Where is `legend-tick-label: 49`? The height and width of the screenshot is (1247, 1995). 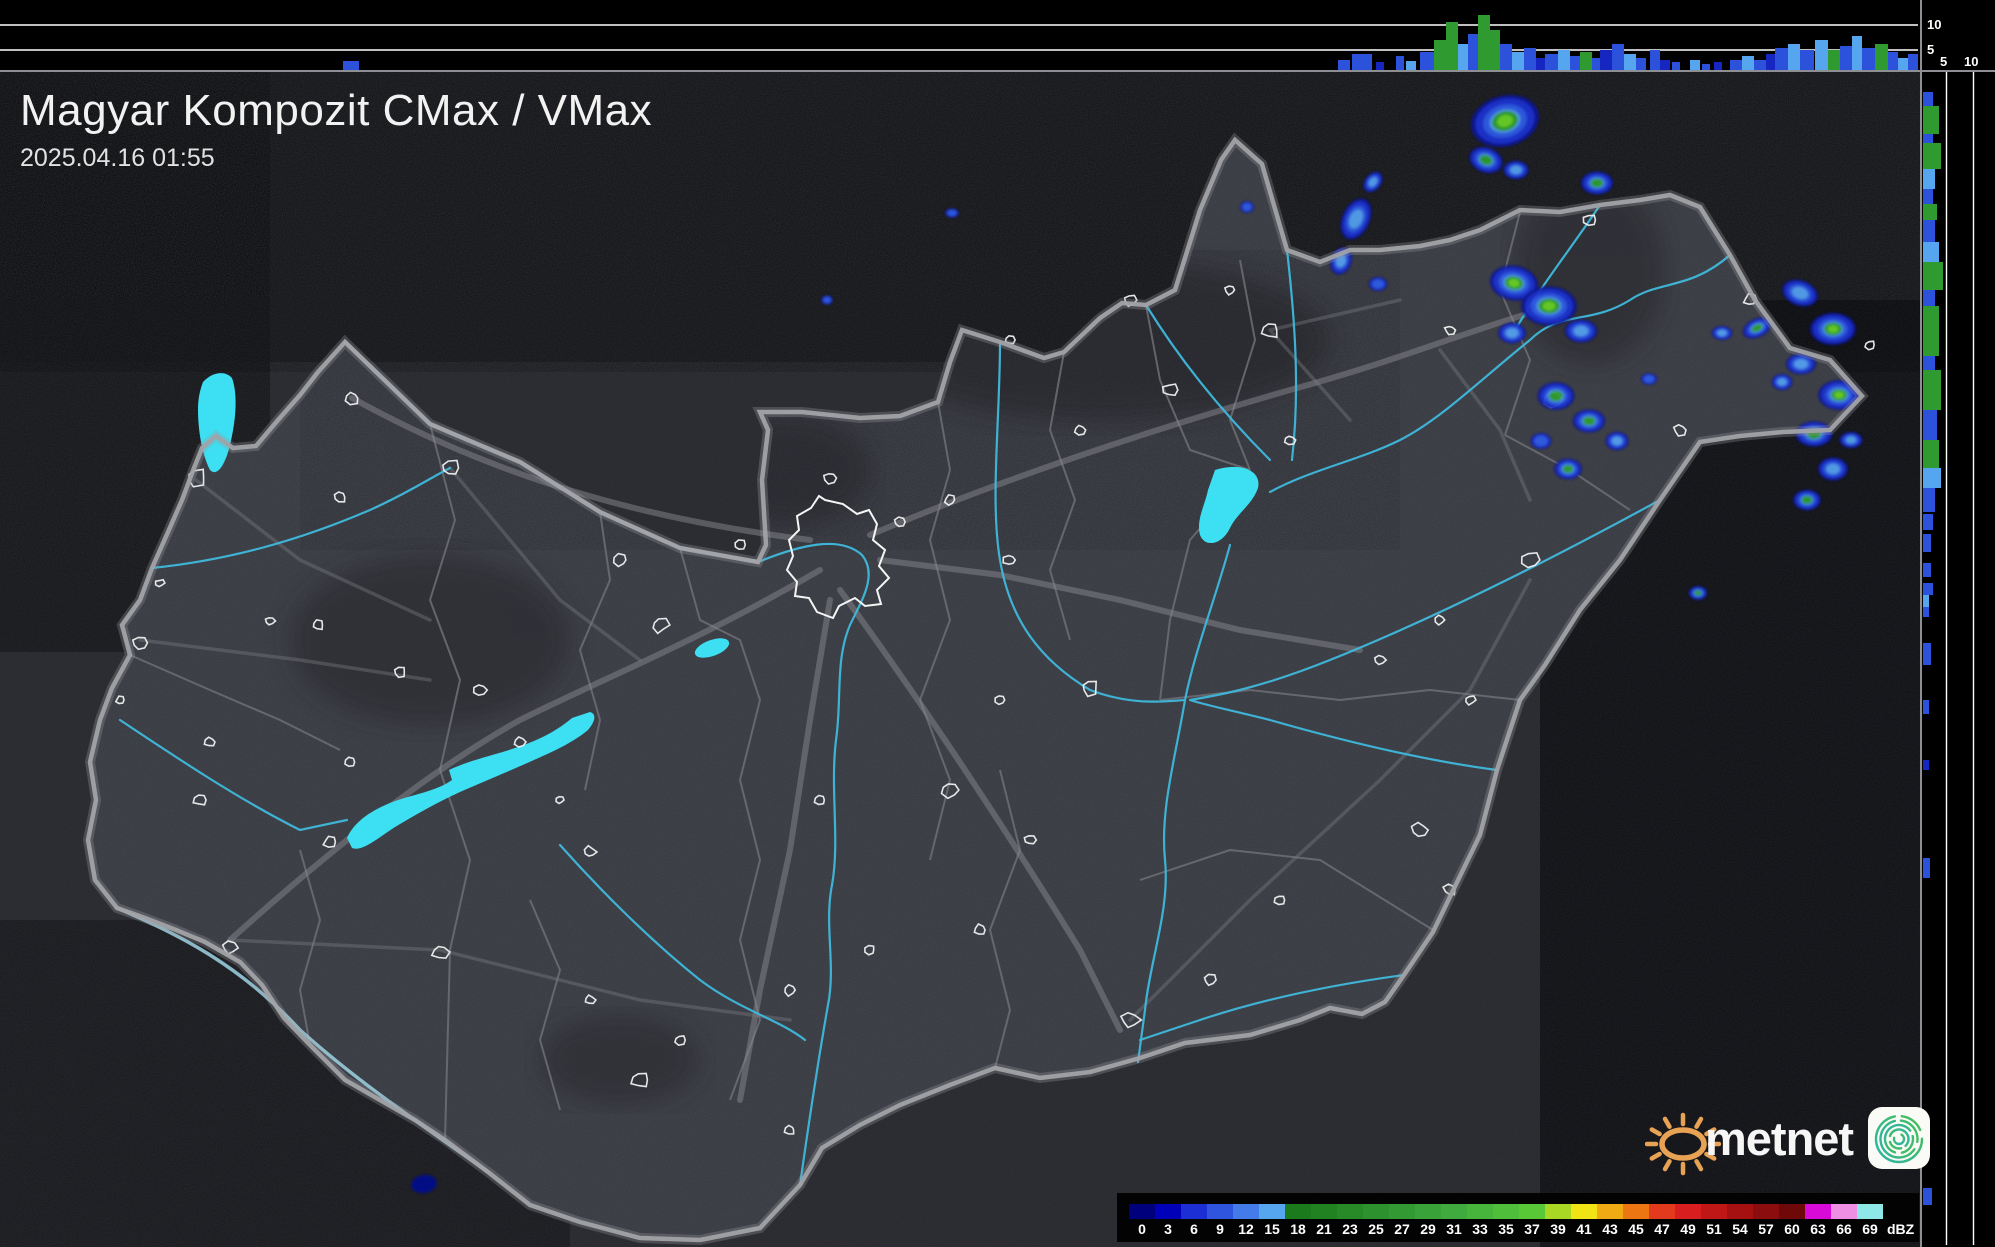
legend-tick-label: 49 is located at coordinates (1688, 1229).